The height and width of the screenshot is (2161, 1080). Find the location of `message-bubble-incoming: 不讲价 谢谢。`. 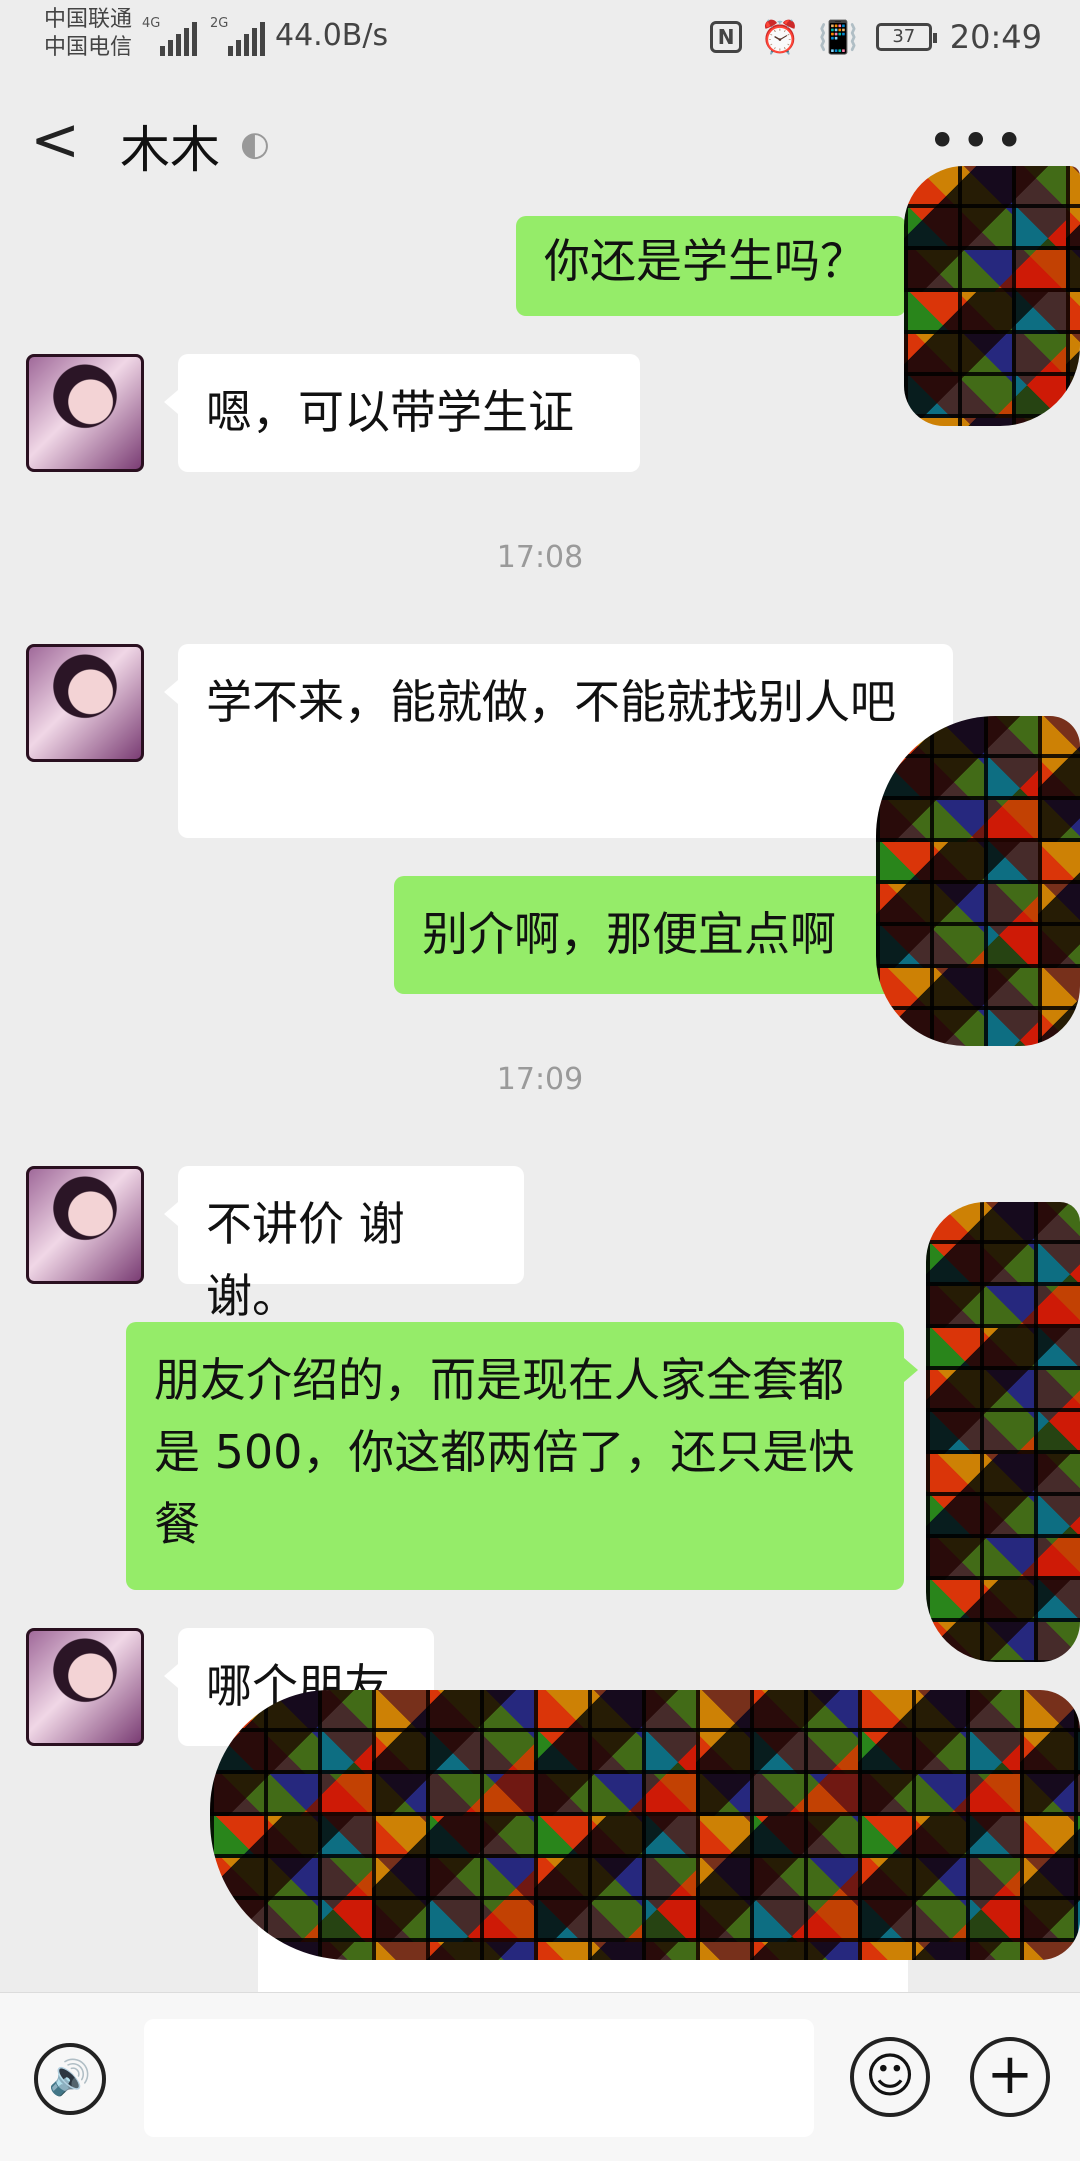

message-bubble-incoming: 不讲价 谢谢。 is located at coordinates (344, 1244).